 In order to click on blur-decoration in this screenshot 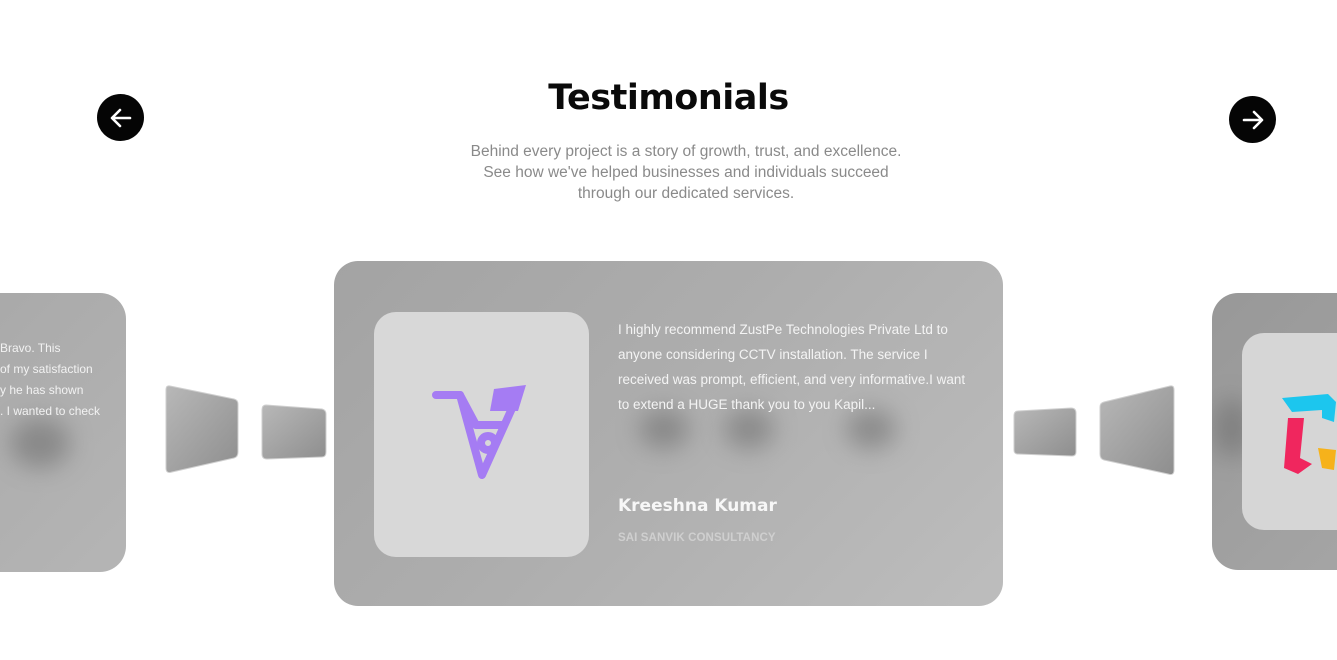, I will do `click(40, 443)`.